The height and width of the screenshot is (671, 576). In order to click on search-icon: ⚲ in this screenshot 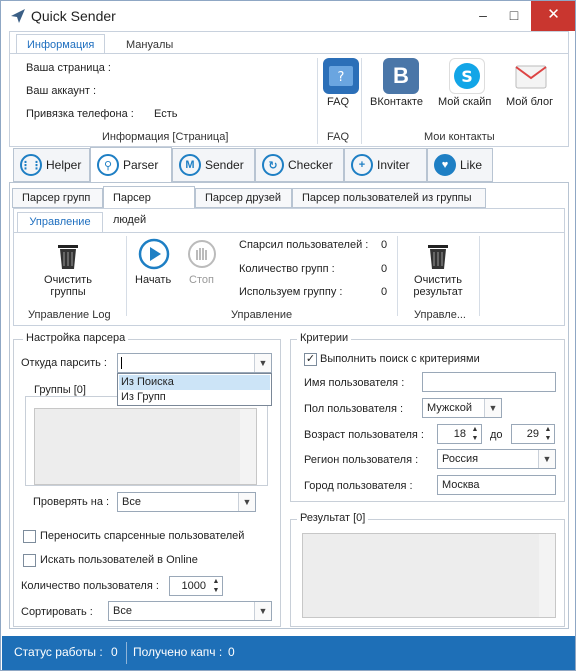, I will do `click(108, 165)`.